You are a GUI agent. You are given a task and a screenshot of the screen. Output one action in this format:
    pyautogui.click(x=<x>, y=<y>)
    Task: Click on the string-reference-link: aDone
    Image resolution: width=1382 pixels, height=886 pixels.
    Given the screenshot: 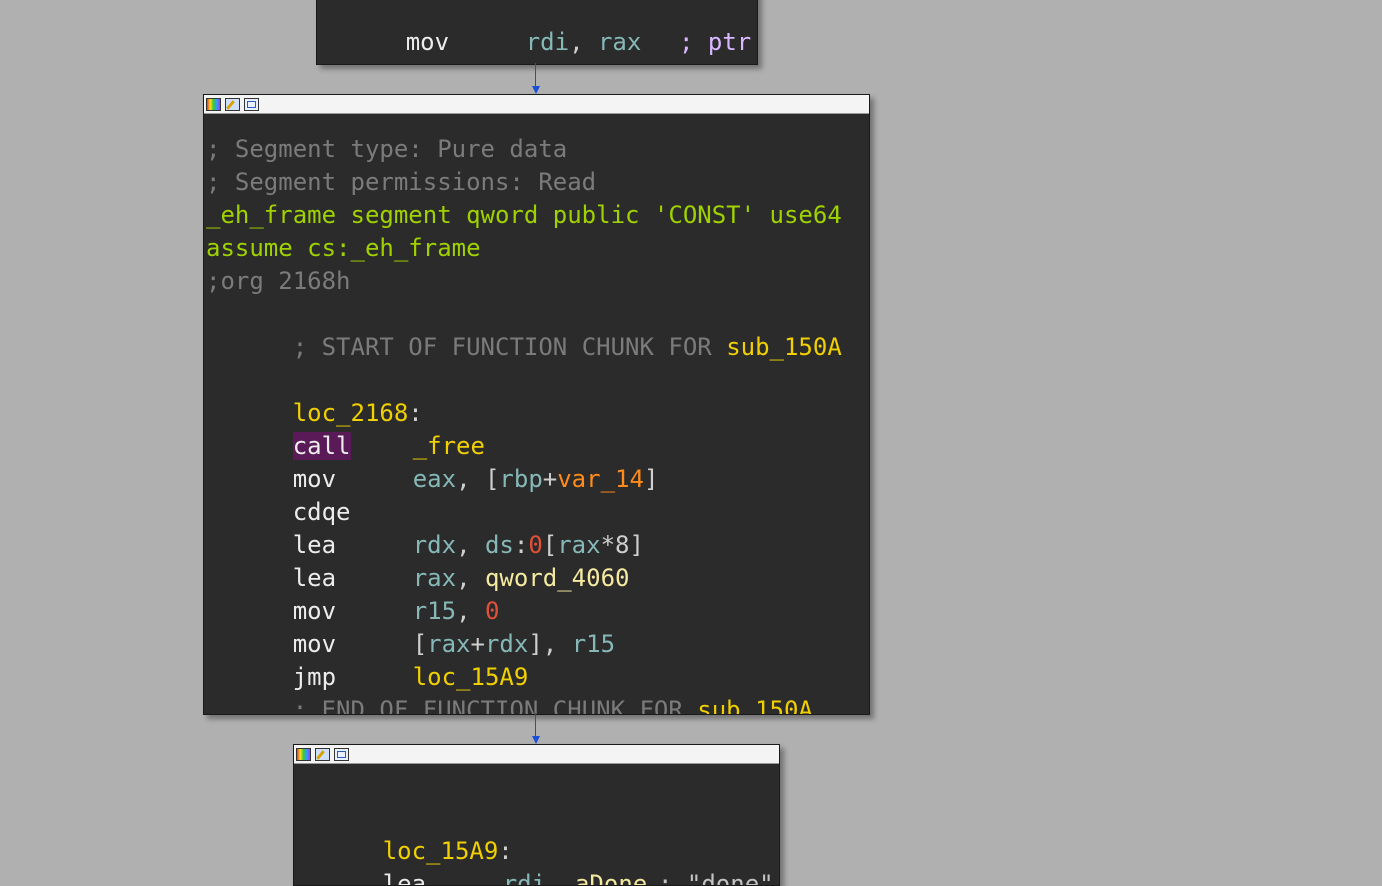 What is the action you would take?
    pyautogui.click(x=611, y=877)
    